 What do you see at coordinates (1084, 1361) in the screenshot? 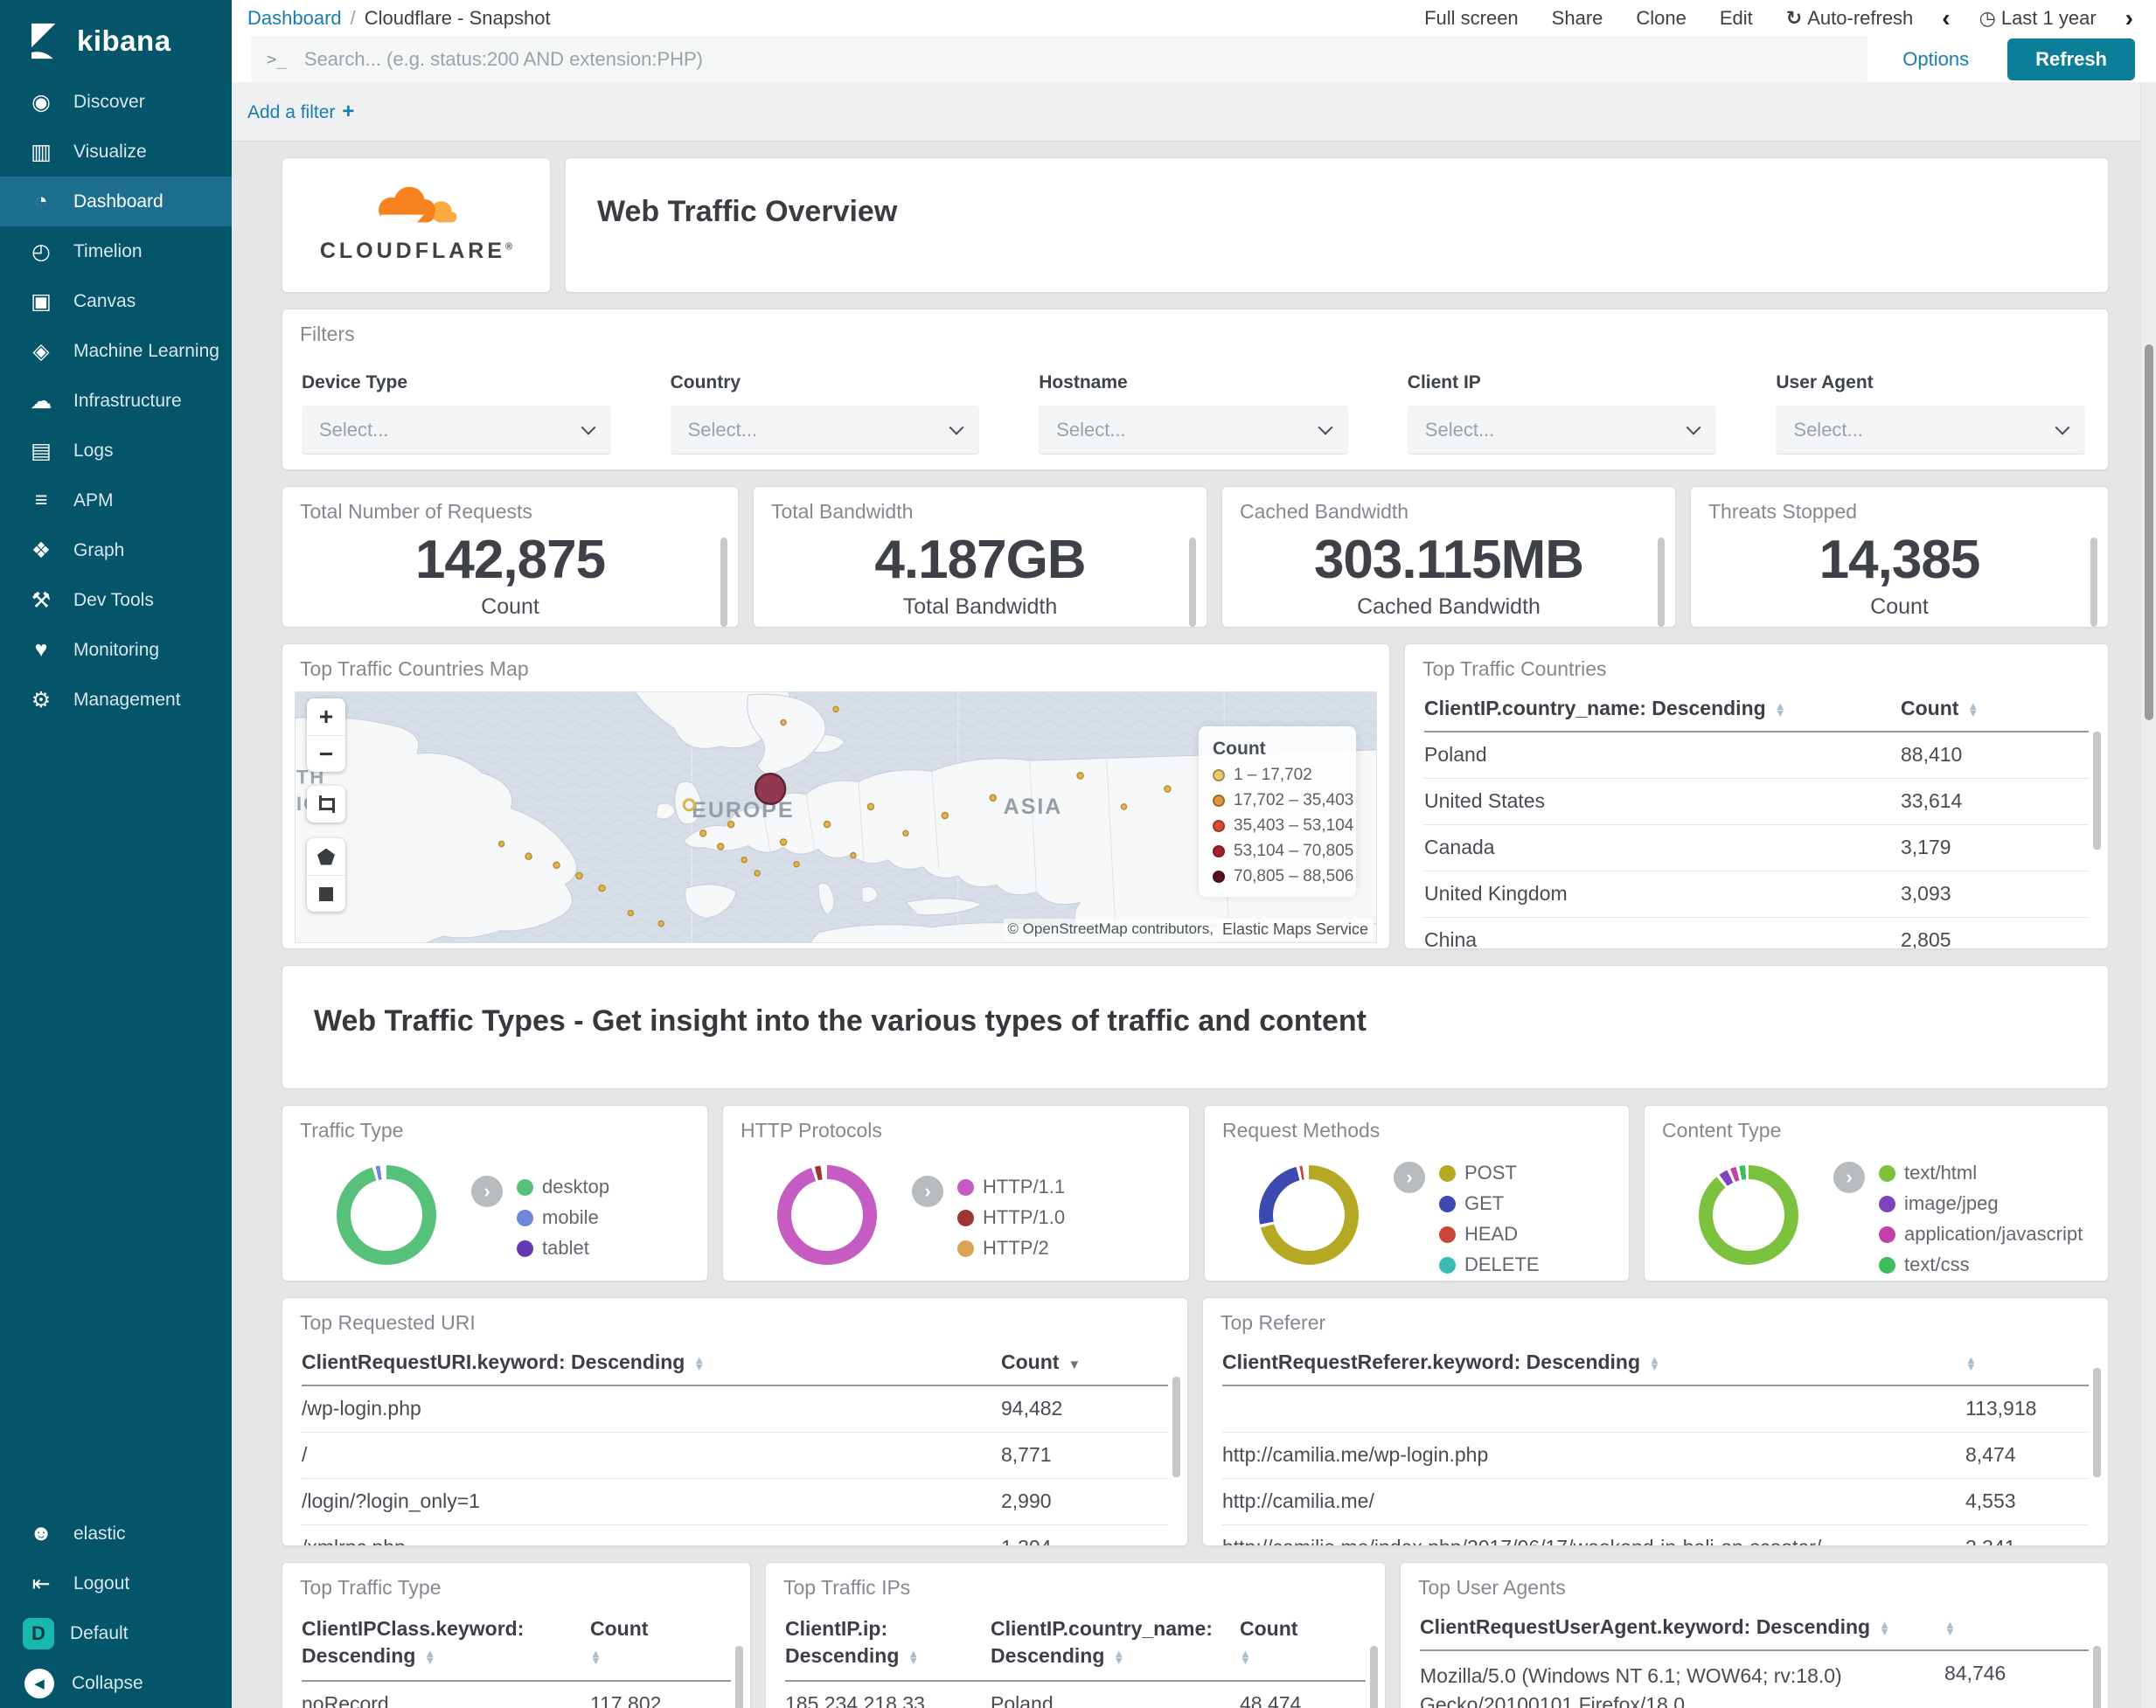
I see `column-header-count: Count ▼` at bounding box center [1084, 1361].